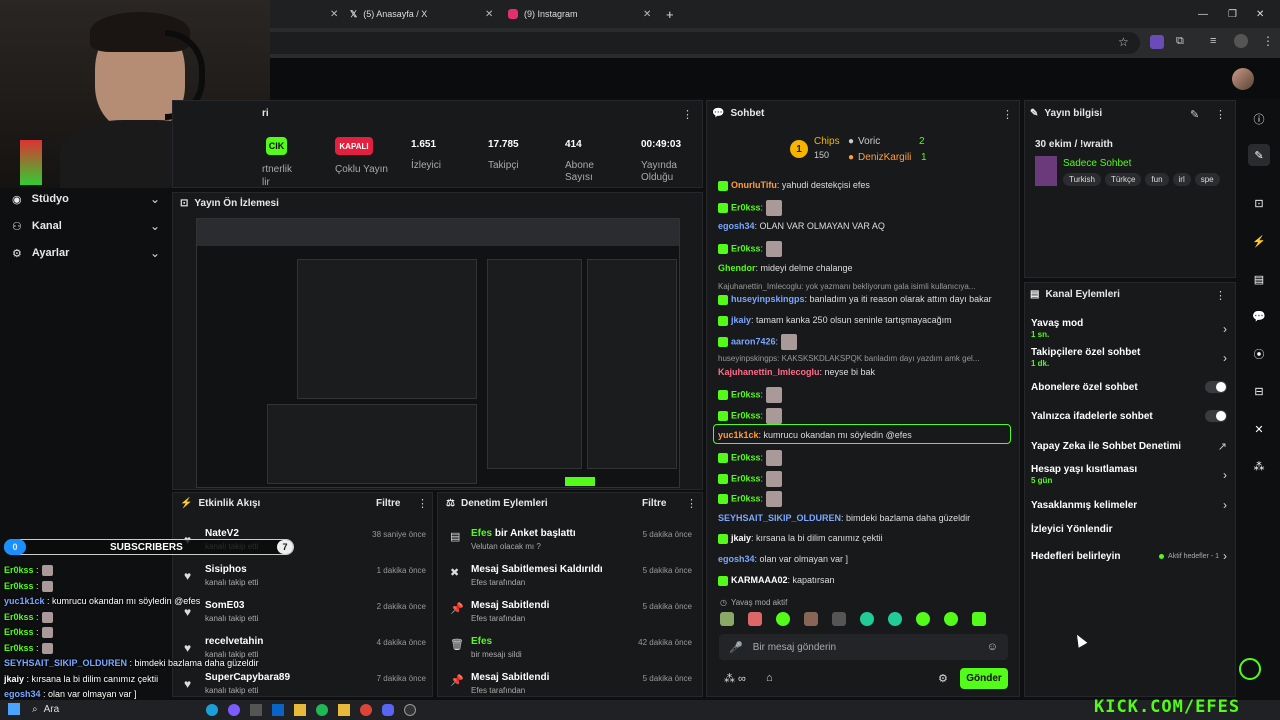 The width and height of the screenshot is (1280, 720). What do you see at coordinates (366, 710) in the screenshot?
I see `chrome-icon` at bounding box center [366, 710].